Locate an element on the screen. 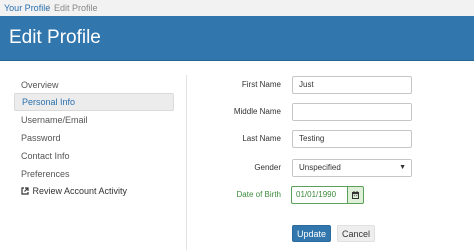 The image size is (474, 251). gender-label: Gender is located at coordinates (267, 167).